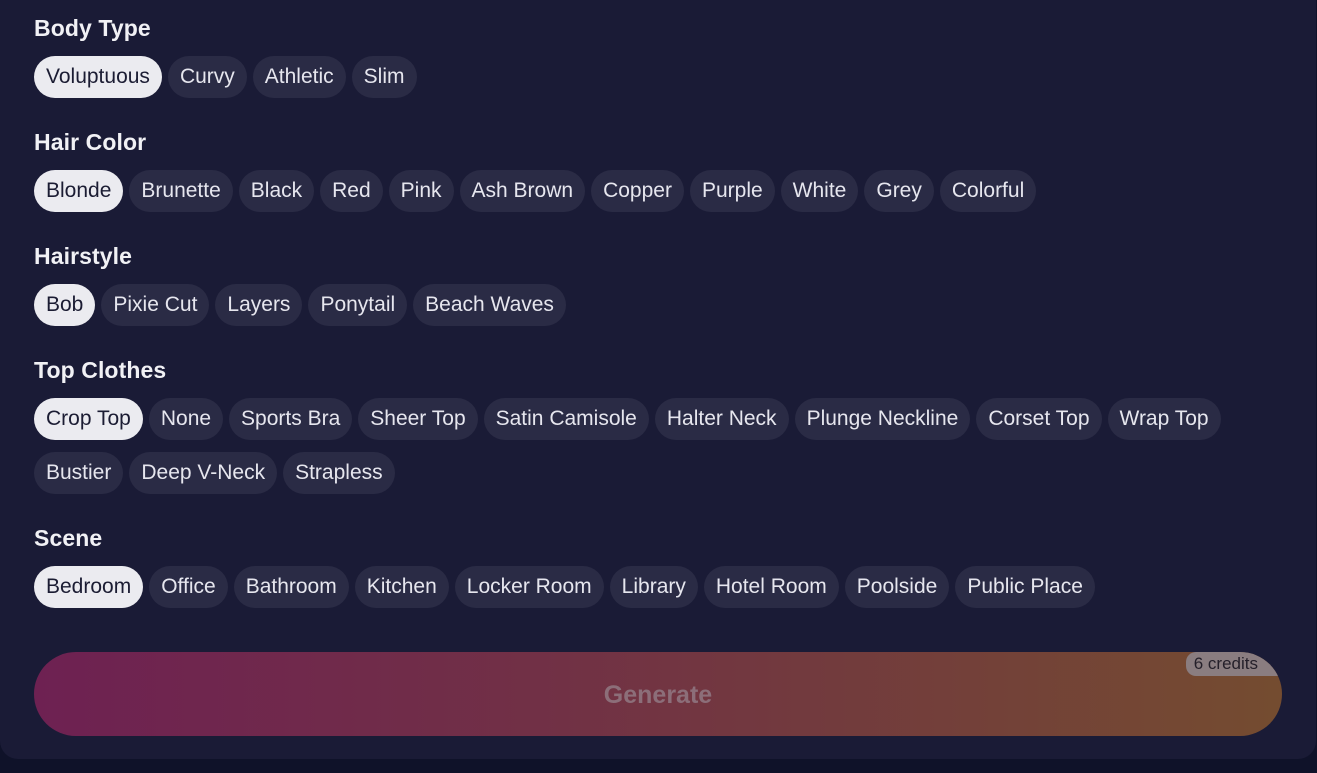 The width and height of the screenshot is (1317, 773). I want to click on option-chip-bustier: Bustier, so click(79, 473).